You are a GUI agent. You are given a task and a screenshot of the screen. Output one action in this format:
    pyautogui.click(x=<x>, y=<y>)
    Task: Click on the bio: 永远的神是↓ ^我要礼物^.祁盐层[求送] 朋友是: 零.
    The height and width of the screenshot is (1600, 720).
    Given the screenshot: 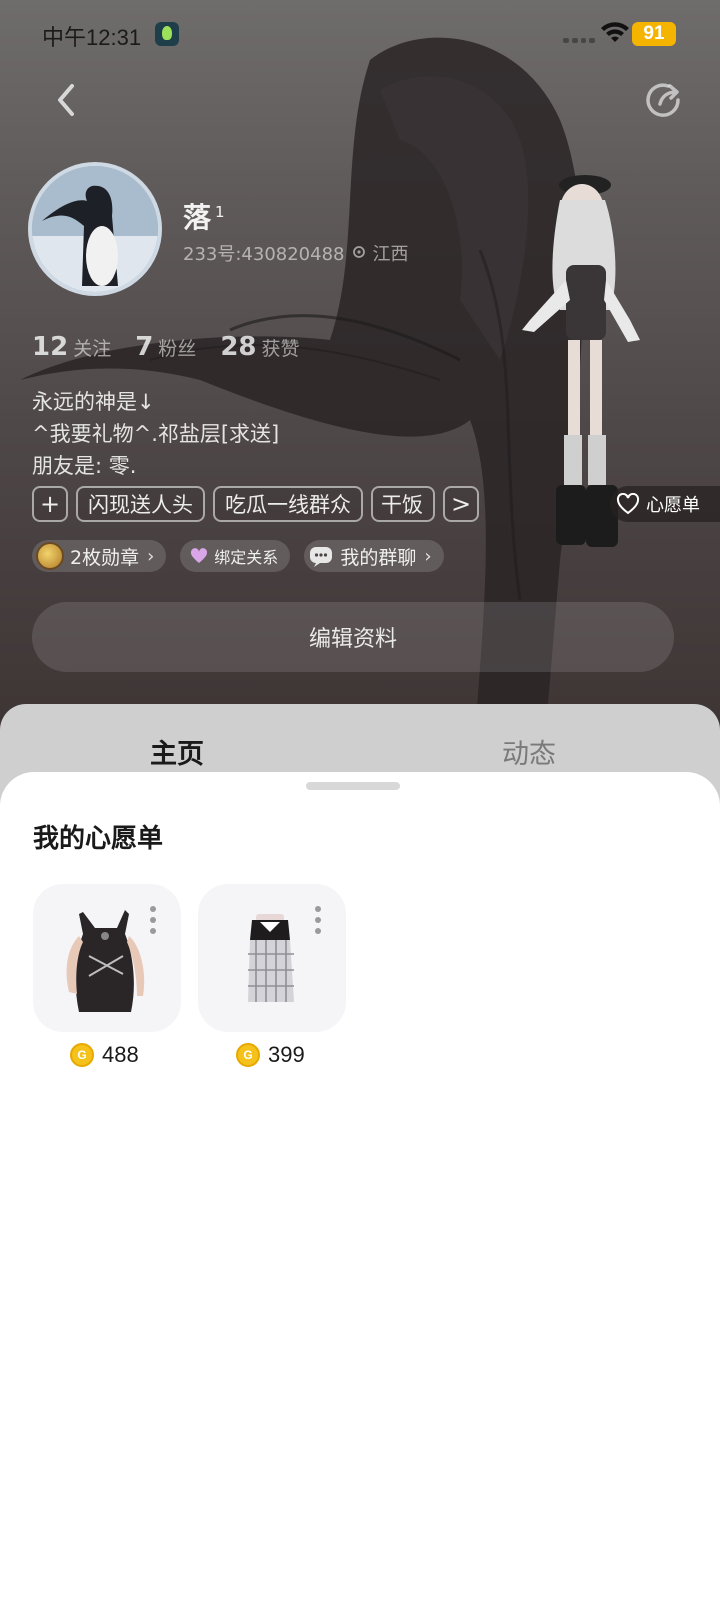 What is the action you would take?
    pyautogui.click(x=155, y=434)
    